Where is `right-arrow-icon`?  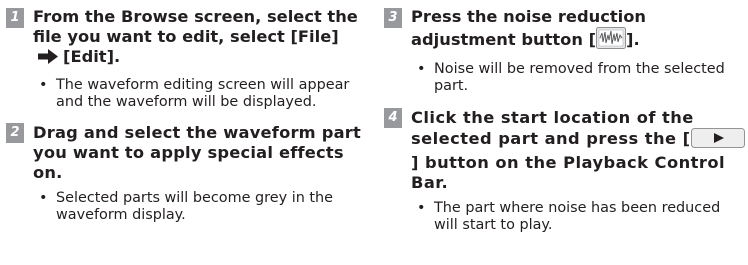
right-arrow-icon is located at coordinates (48, 59).